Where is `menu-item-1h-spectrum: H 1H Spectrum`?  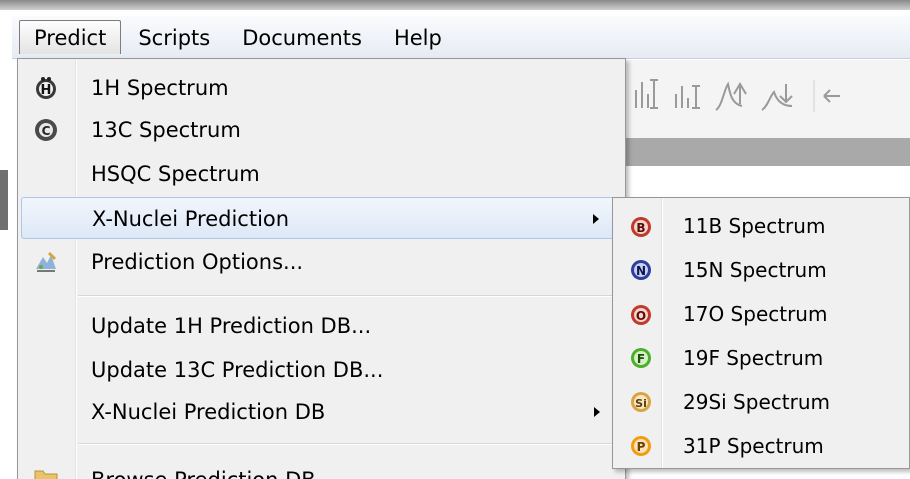
menu-item-1h-spectrum: H 1H Spectrum is located at coordinates (321, 88).